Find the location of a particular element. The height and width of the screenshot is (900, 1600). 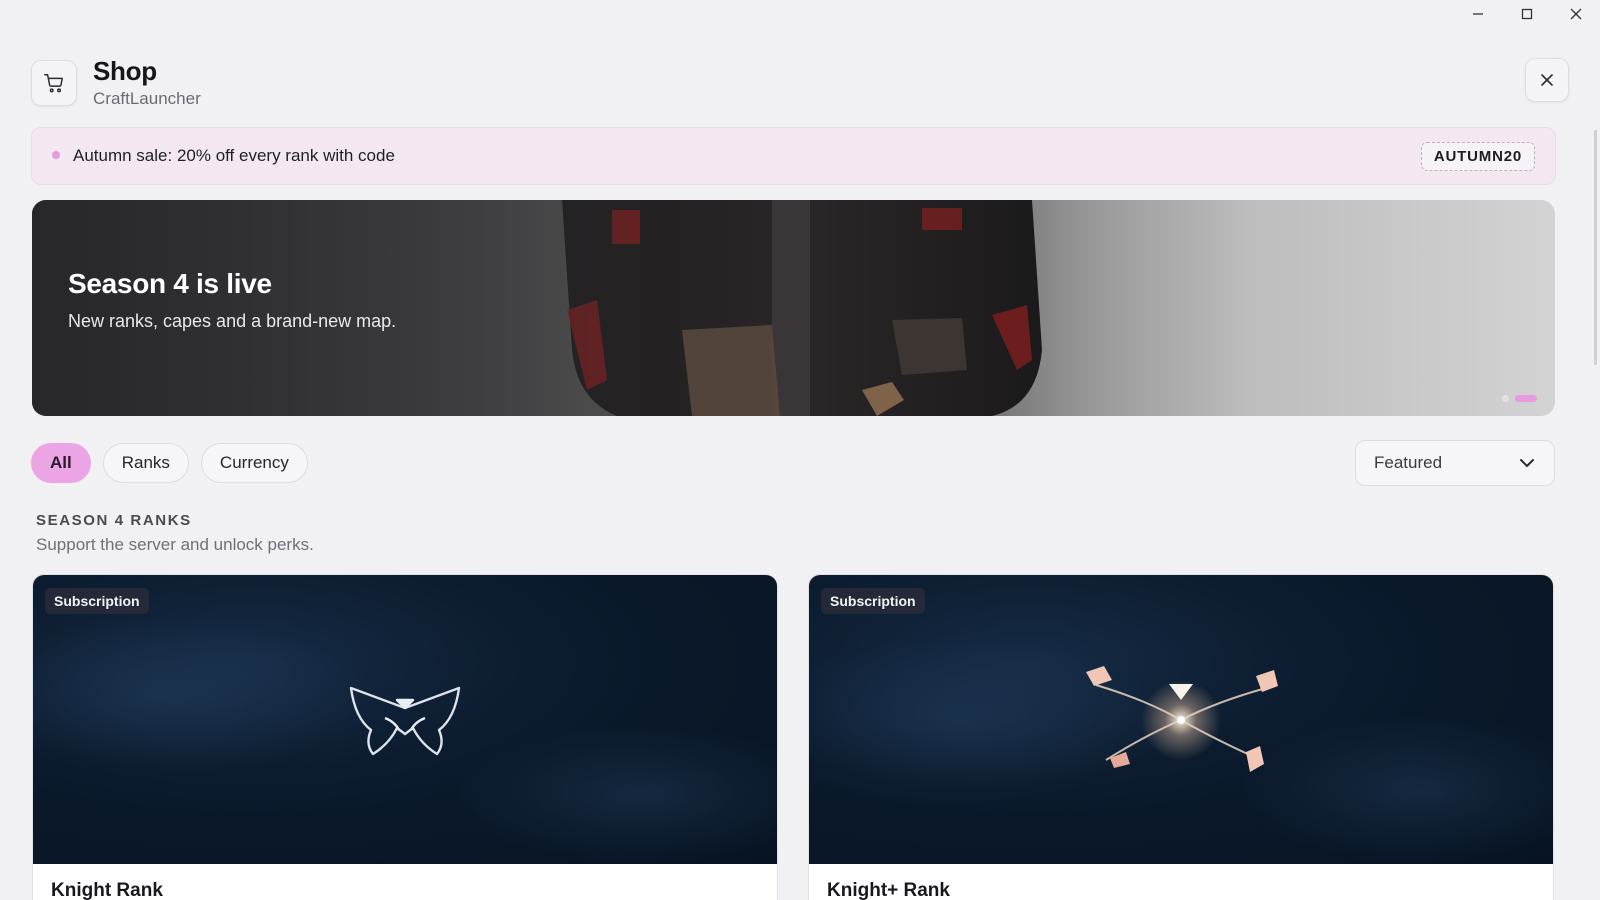

promo-dot is located at coordinates (56, 155).